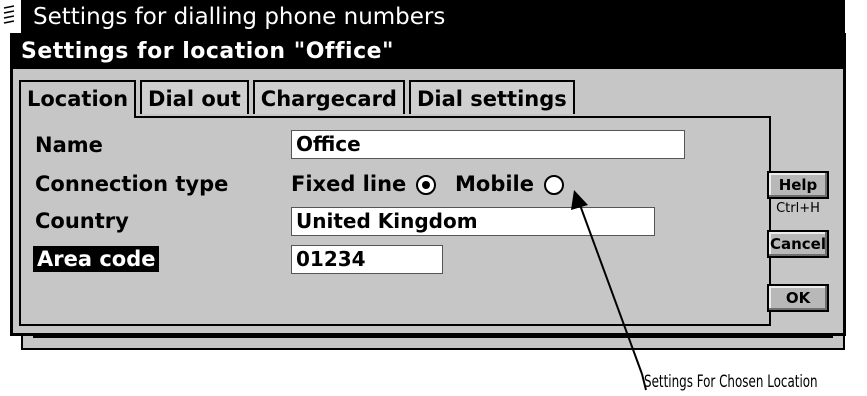 The width and height of the screenshot is (867, 396). Describe the element at coordinates (609, 290) in the screenshot. I see `callout-arrow` at that location.